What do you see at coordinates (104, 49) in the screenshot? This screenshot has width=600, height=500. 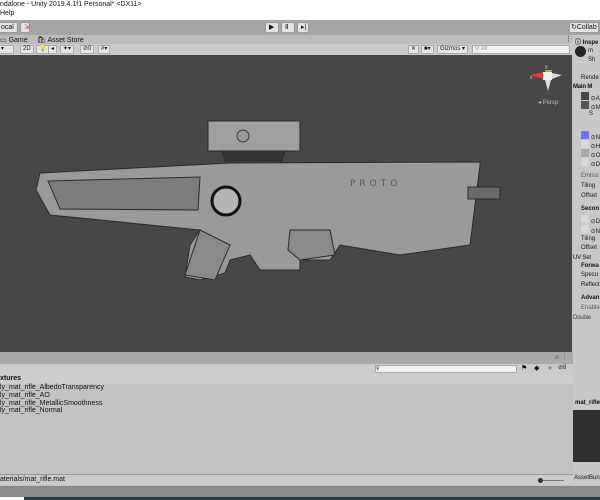 I see `grid-dropdown-icon: #▾` at bounding box center [104, 49].